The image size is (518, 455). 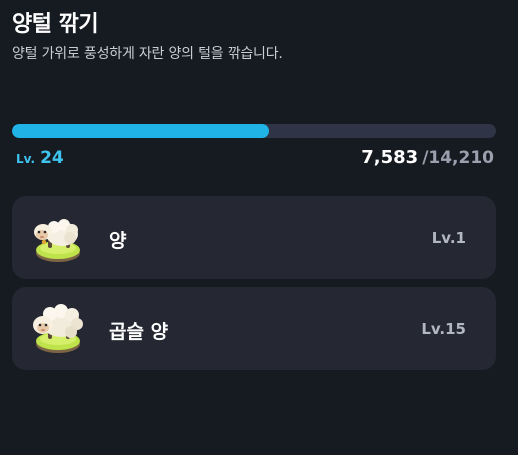 What do you see at coordinates (140, 131) in the screenshot?
I see `experience-progress-fill` at bounding box center [140, 131].